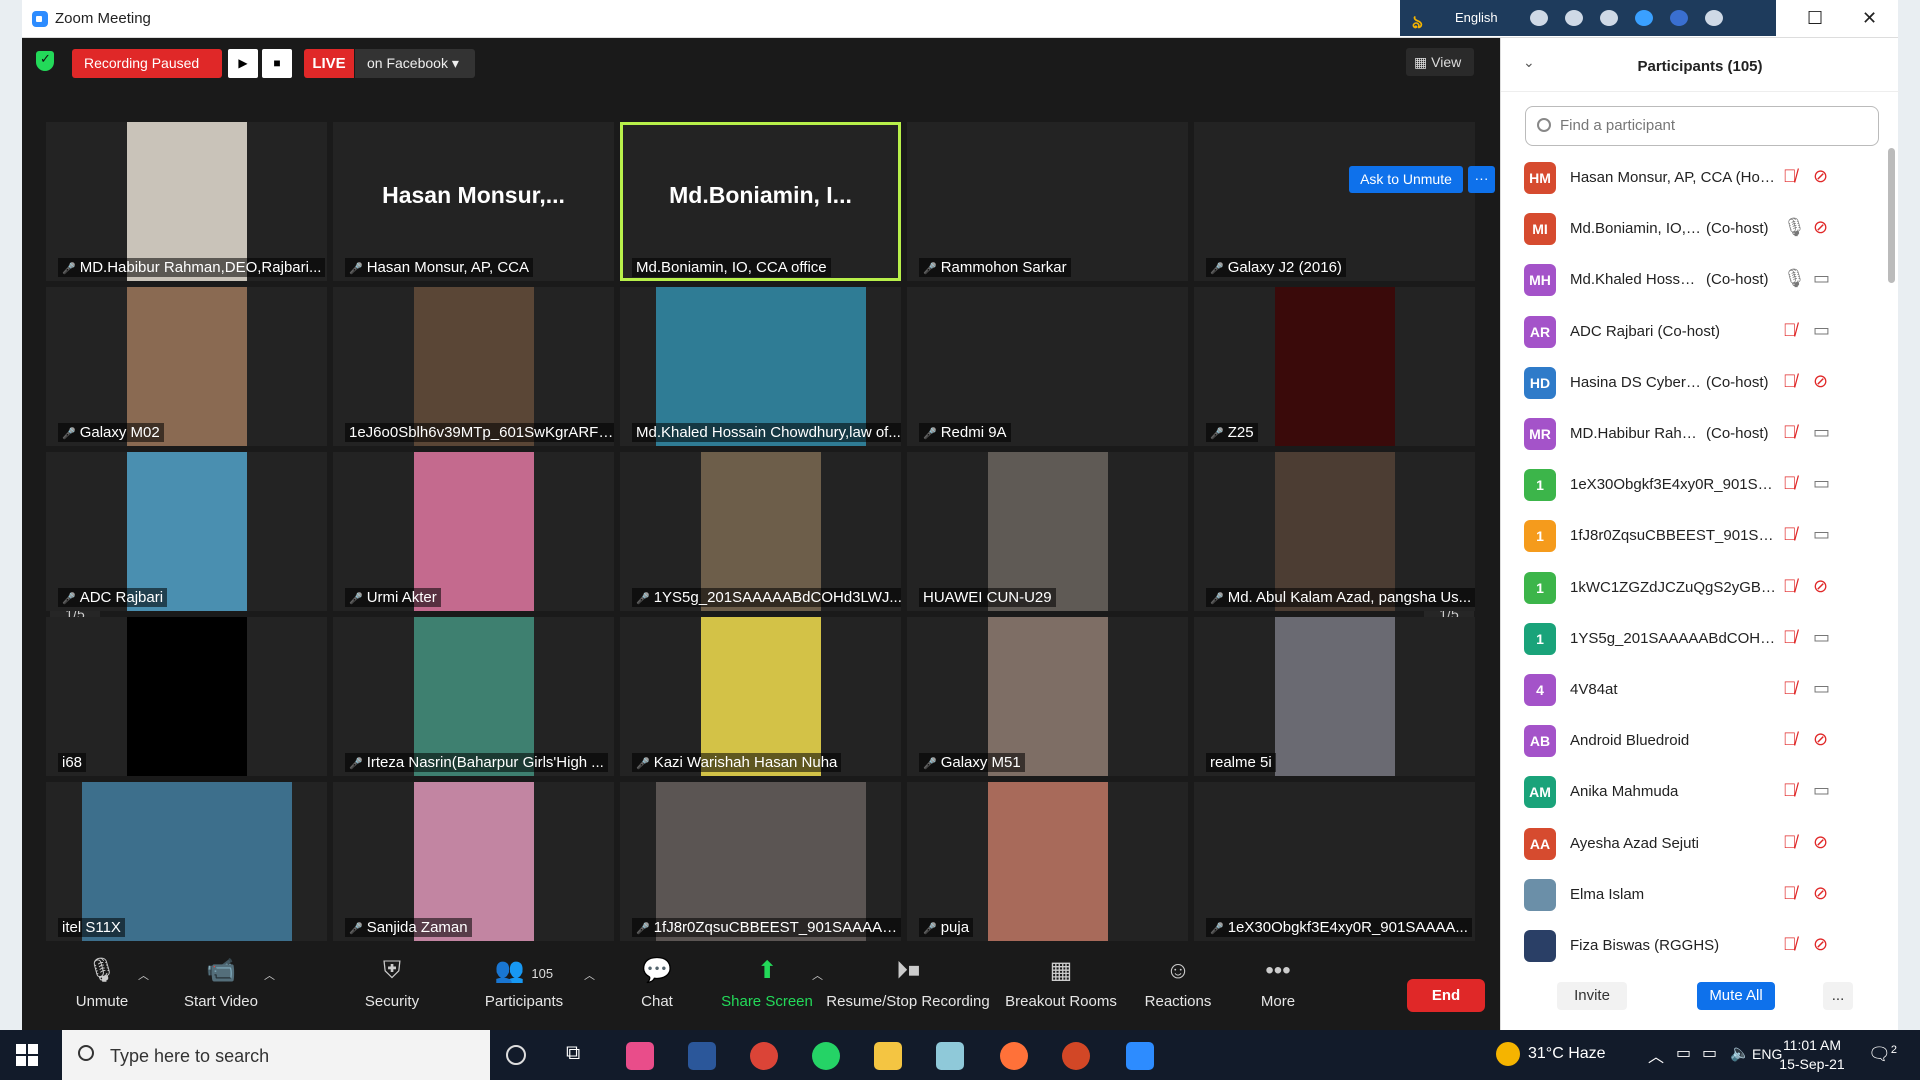 This screenshot has height=1080, width=1920. Describe the element at coordinates (657, 987) in the screenshot. I see `chat-button: 💬 Chat` at that location.